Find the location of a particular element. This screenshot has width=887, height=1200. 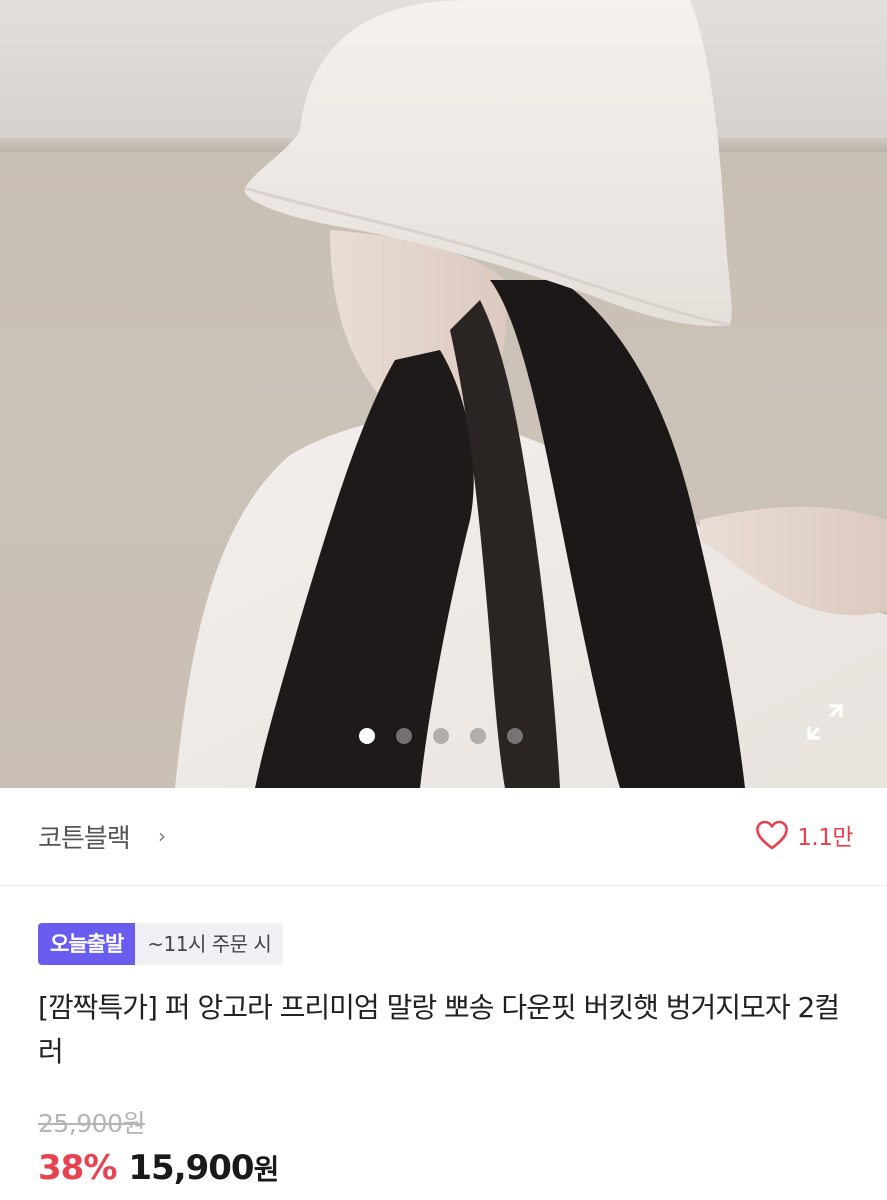

like-button: 1.1만 is located at coordinates (804, 835).